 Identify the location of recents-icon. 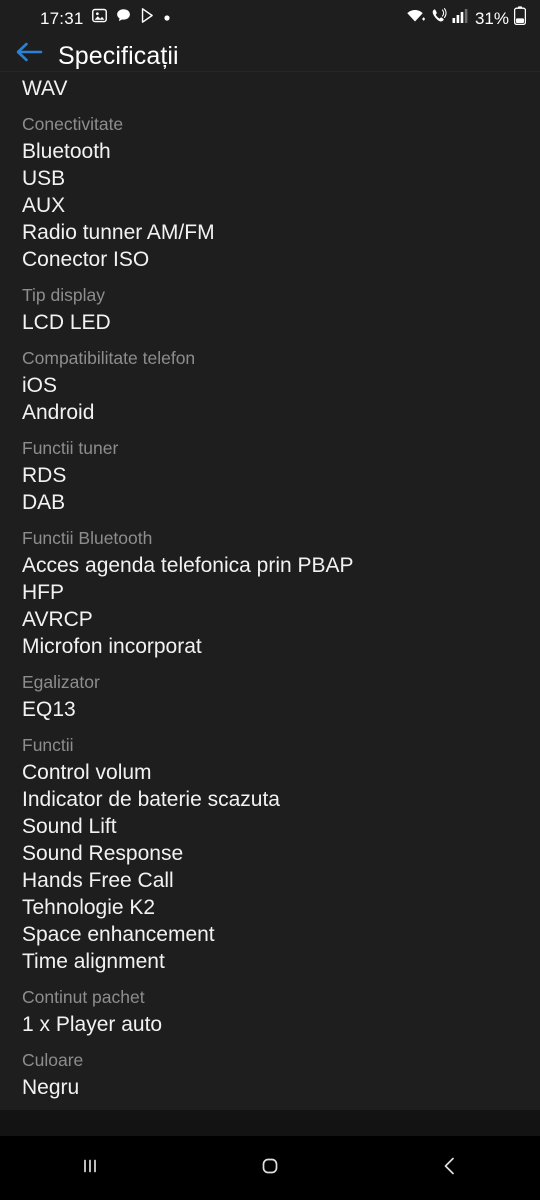
(90, 1168).